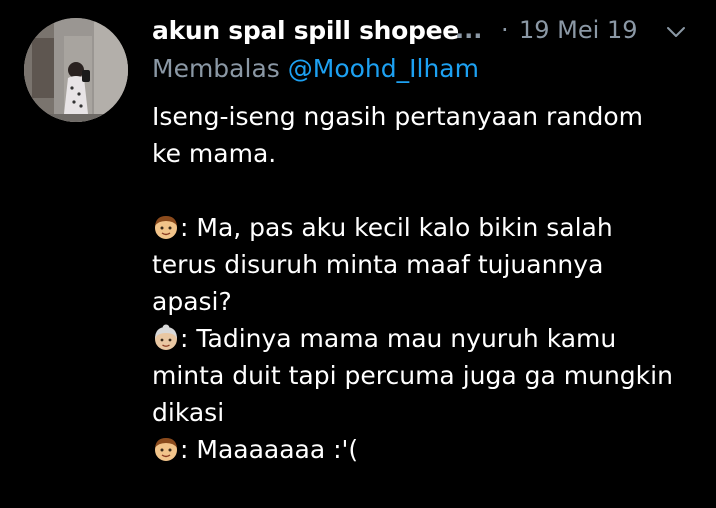 This screenshot has height=508, width=716. What do you see at coordinates (383, 68) in the screenshot?
I see `reply-mention-link: @Moohd_Ilham` at bounding box center [383, 68].